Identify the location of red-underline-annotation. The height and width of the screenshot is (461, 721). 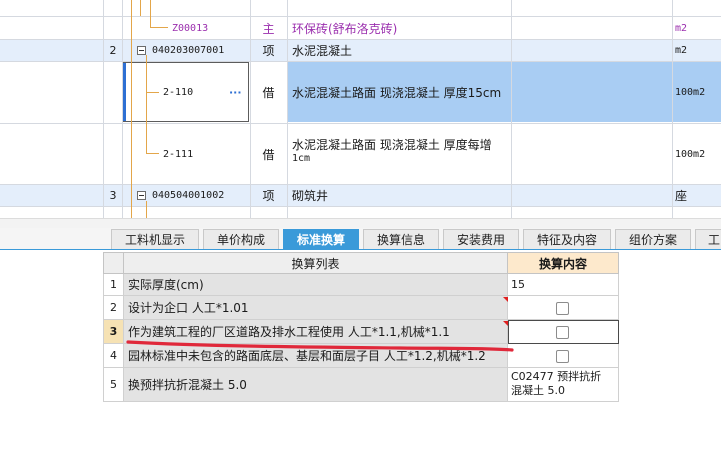
(320, 346).